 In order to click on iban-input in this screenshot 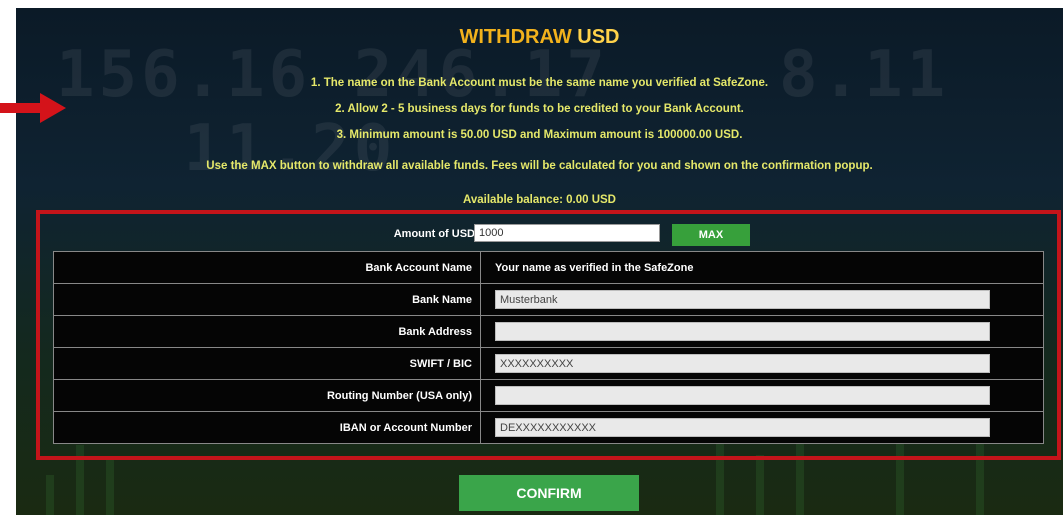, I will do `click(742, 427)`.